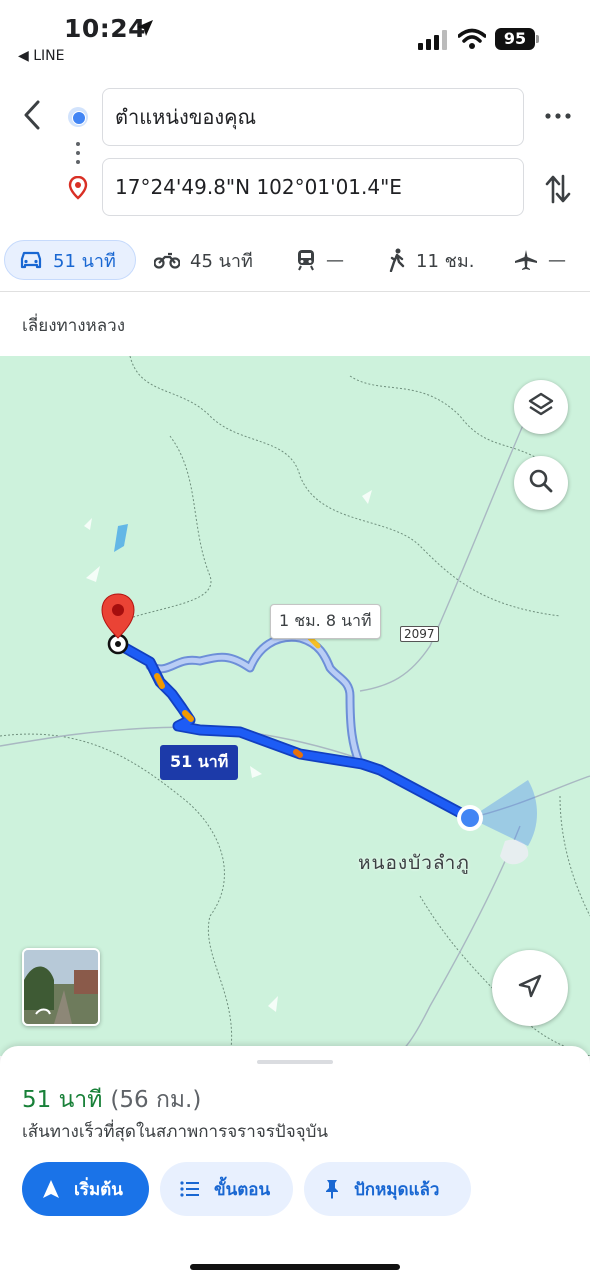 Image resolution: width=590 pixels, height=1280 pixels. I want to click on main-route-label: 51 นาที, so click(199, 762).